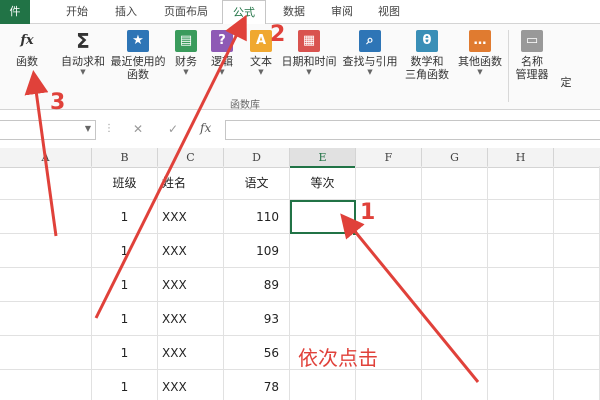  I want to click on autosum-button: Σ 自动求和 ▼, so click(83, 53).